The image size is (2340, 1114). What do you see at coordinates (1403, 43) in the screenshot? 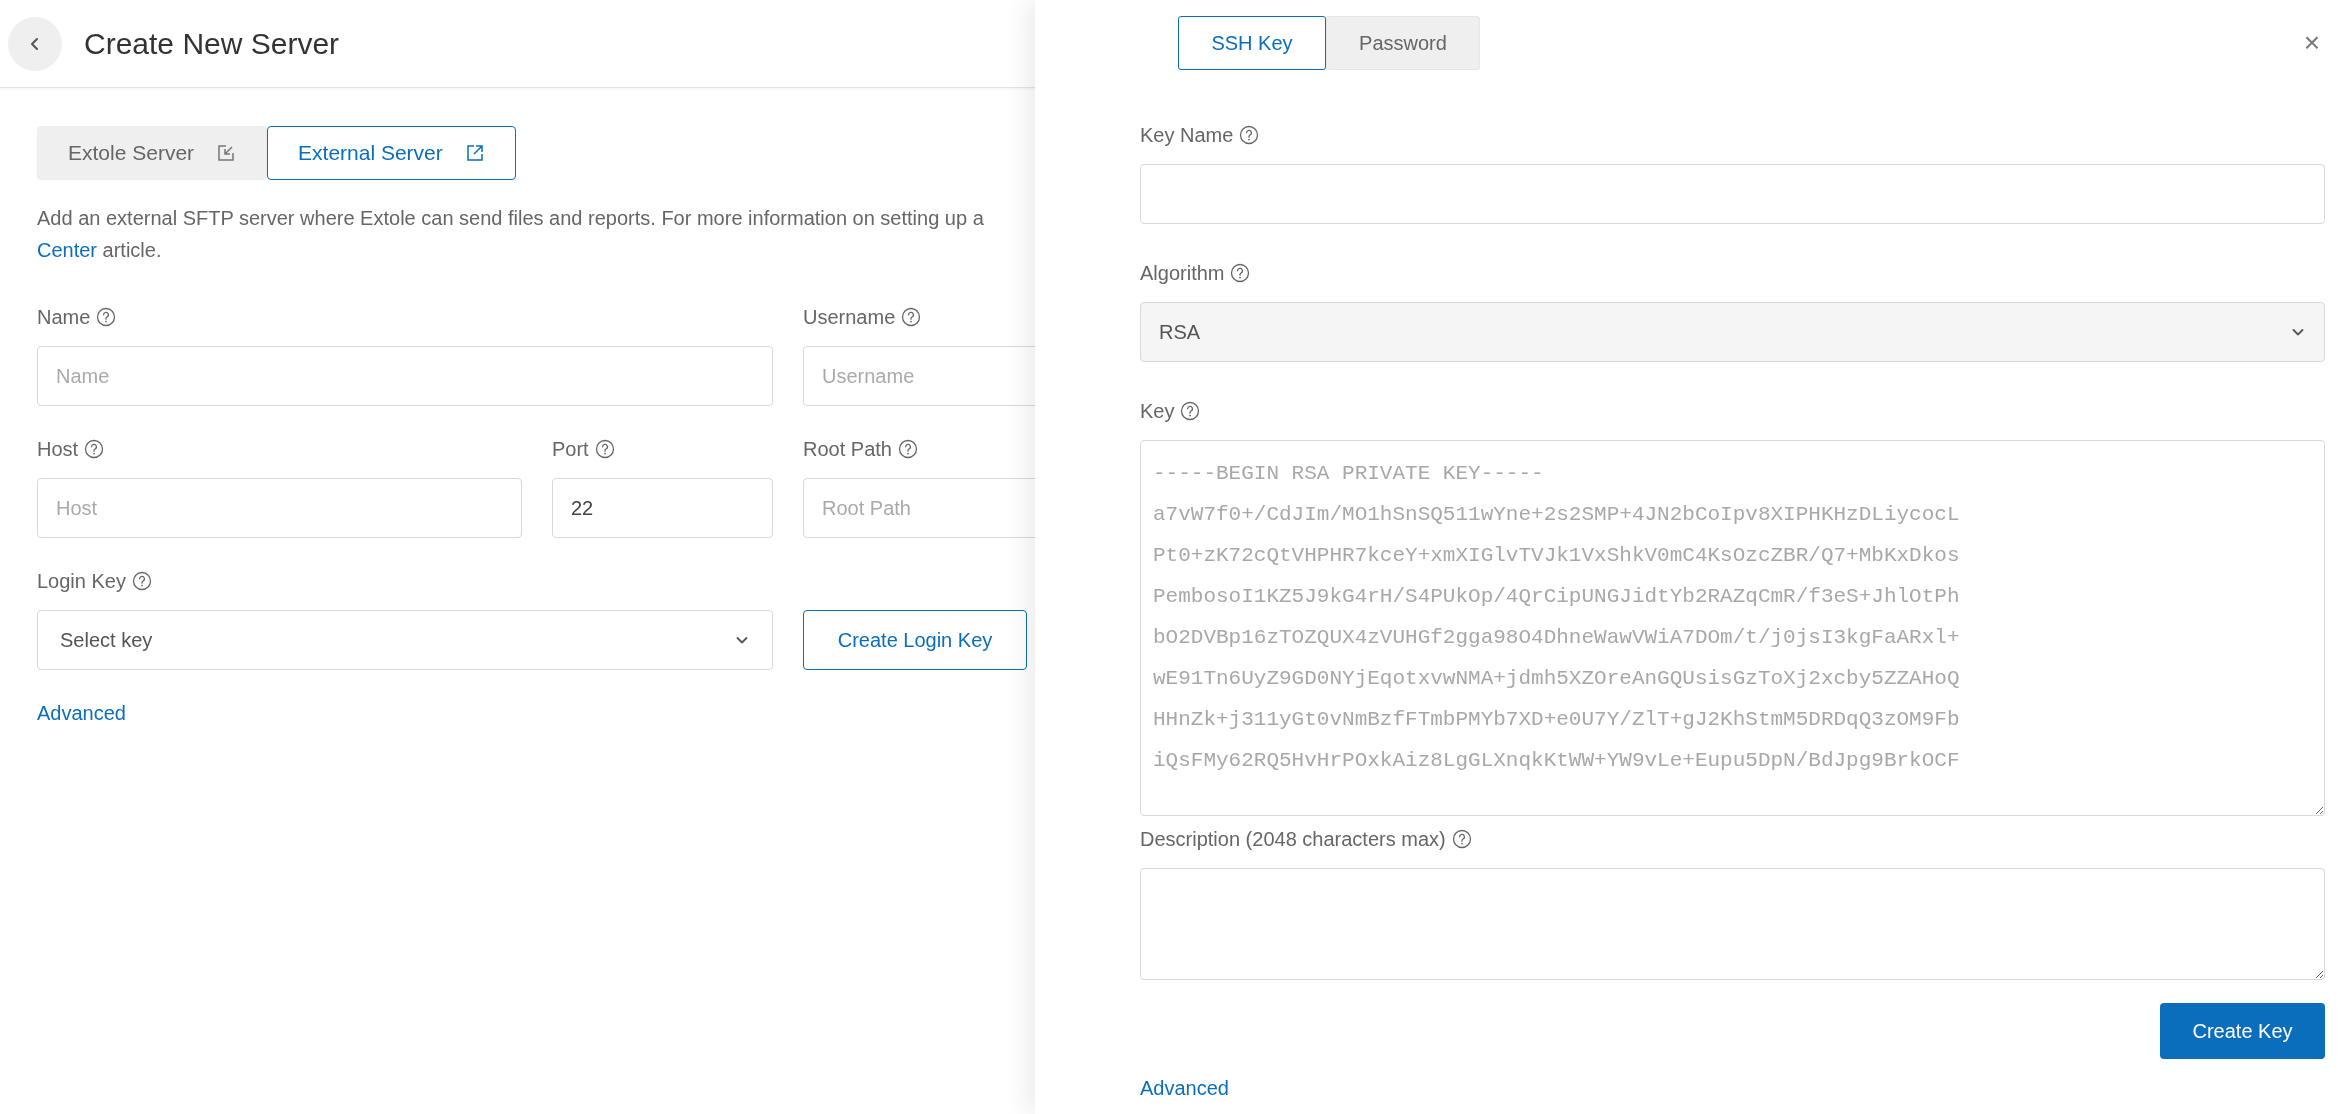
I see `auth-tab: Password` at bounding box center [1403, 43].